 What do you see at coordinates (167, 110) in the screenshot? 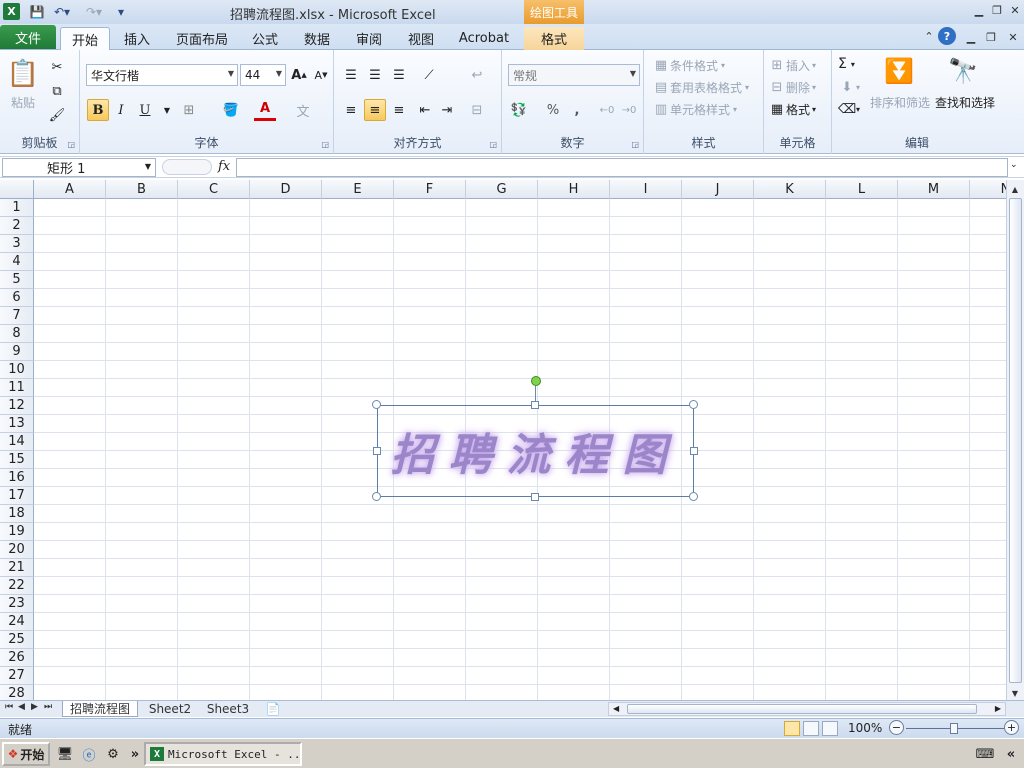
I see `underline-dropdown-icon: ▼` at bounding box center [167, 110].